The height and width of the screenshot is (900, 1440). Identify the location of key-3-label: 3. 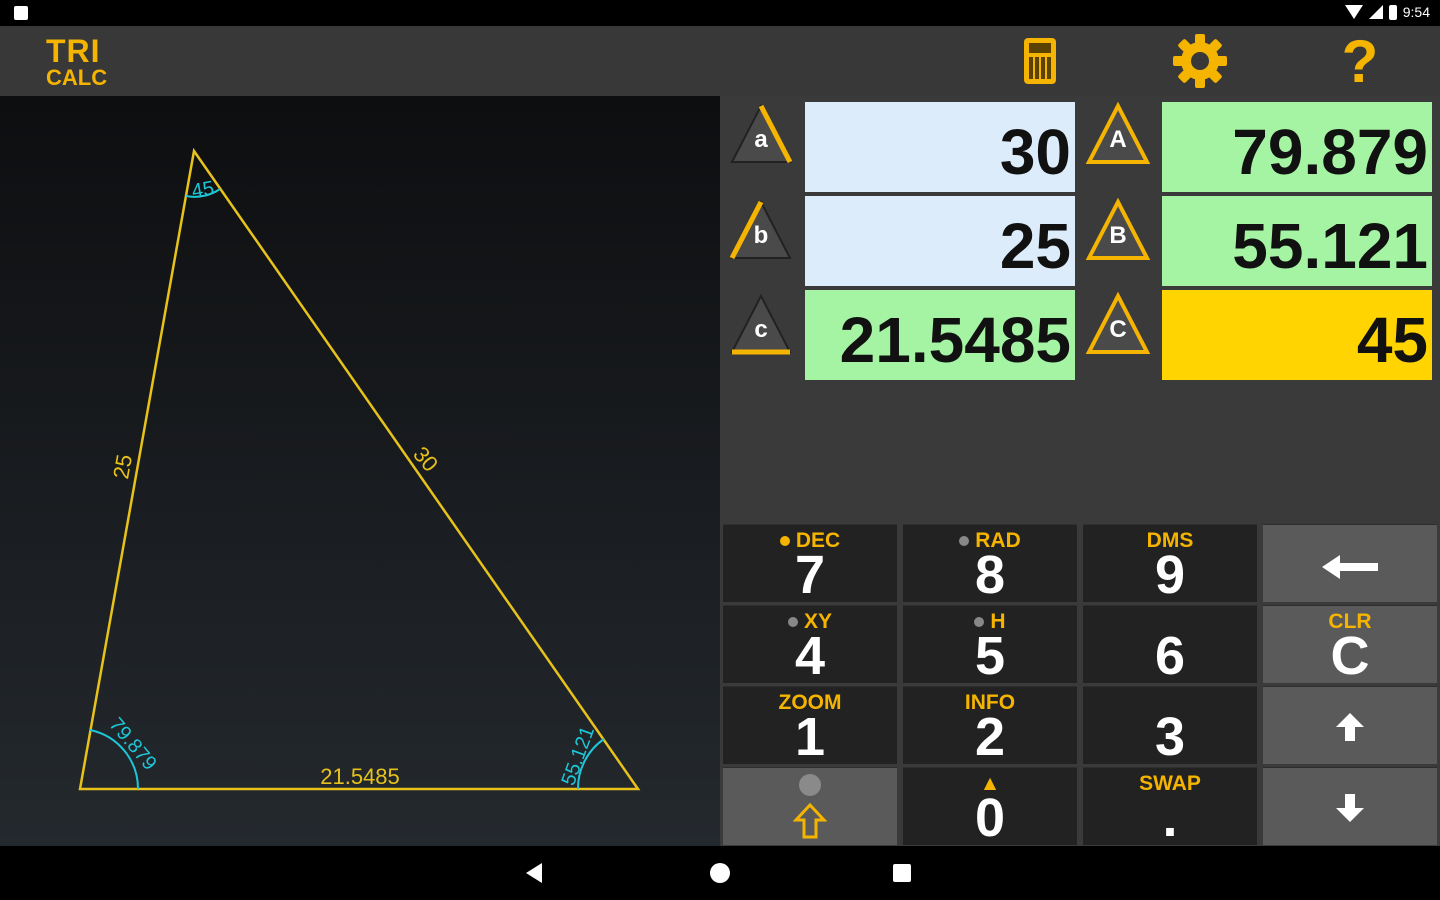
(1170, 737).